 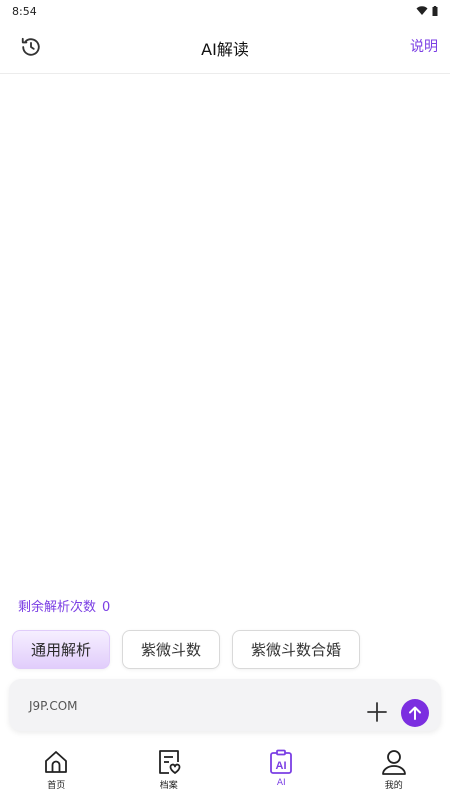 I want to click on remaining-count-text: 剩余解析次数 0, so click(x=64, y=605).